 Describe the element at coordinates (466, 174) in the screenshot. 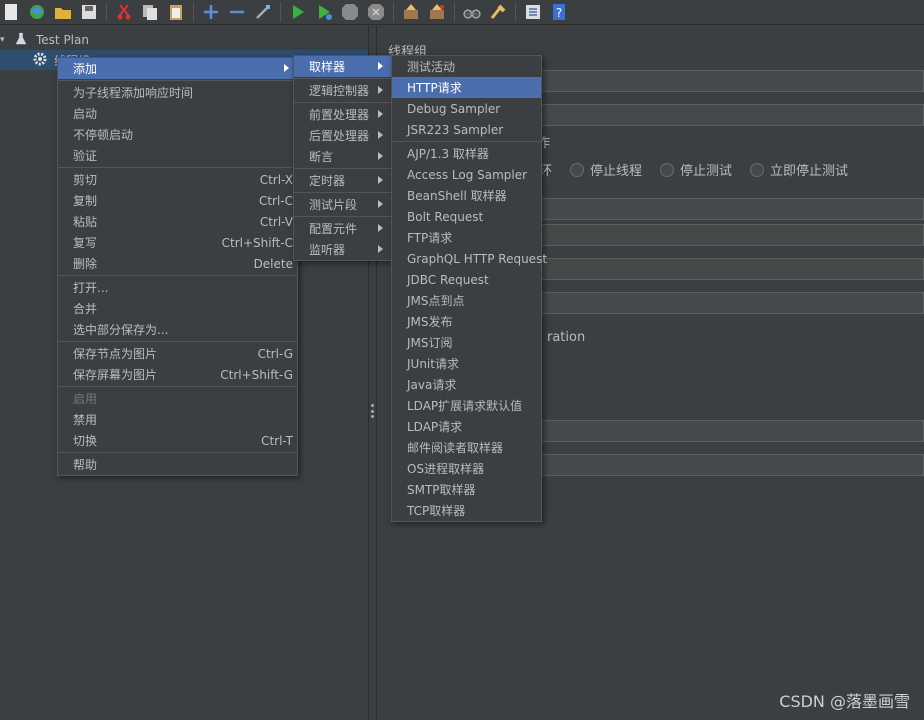

I see `sampler-submenu-item: Access Log Sampler` at that location.